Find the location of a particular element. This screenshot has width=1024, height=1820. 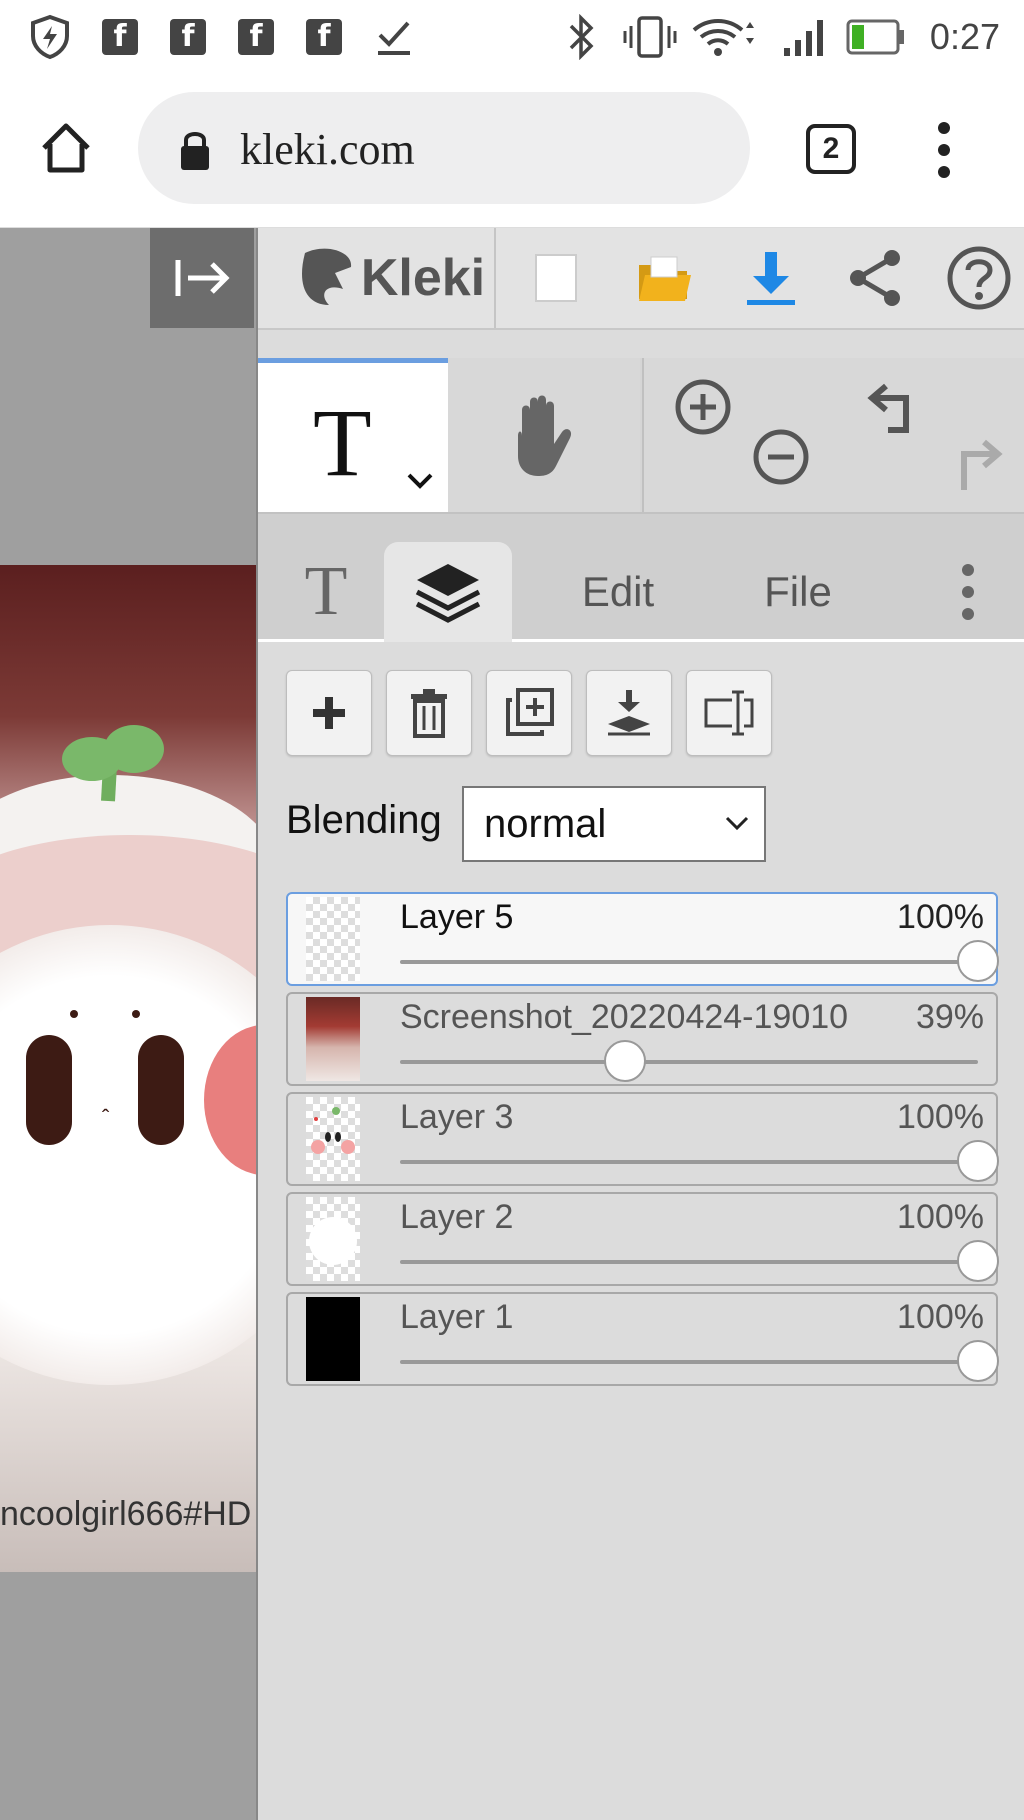

collapse-panel-button is located at coordinates (202, 278).